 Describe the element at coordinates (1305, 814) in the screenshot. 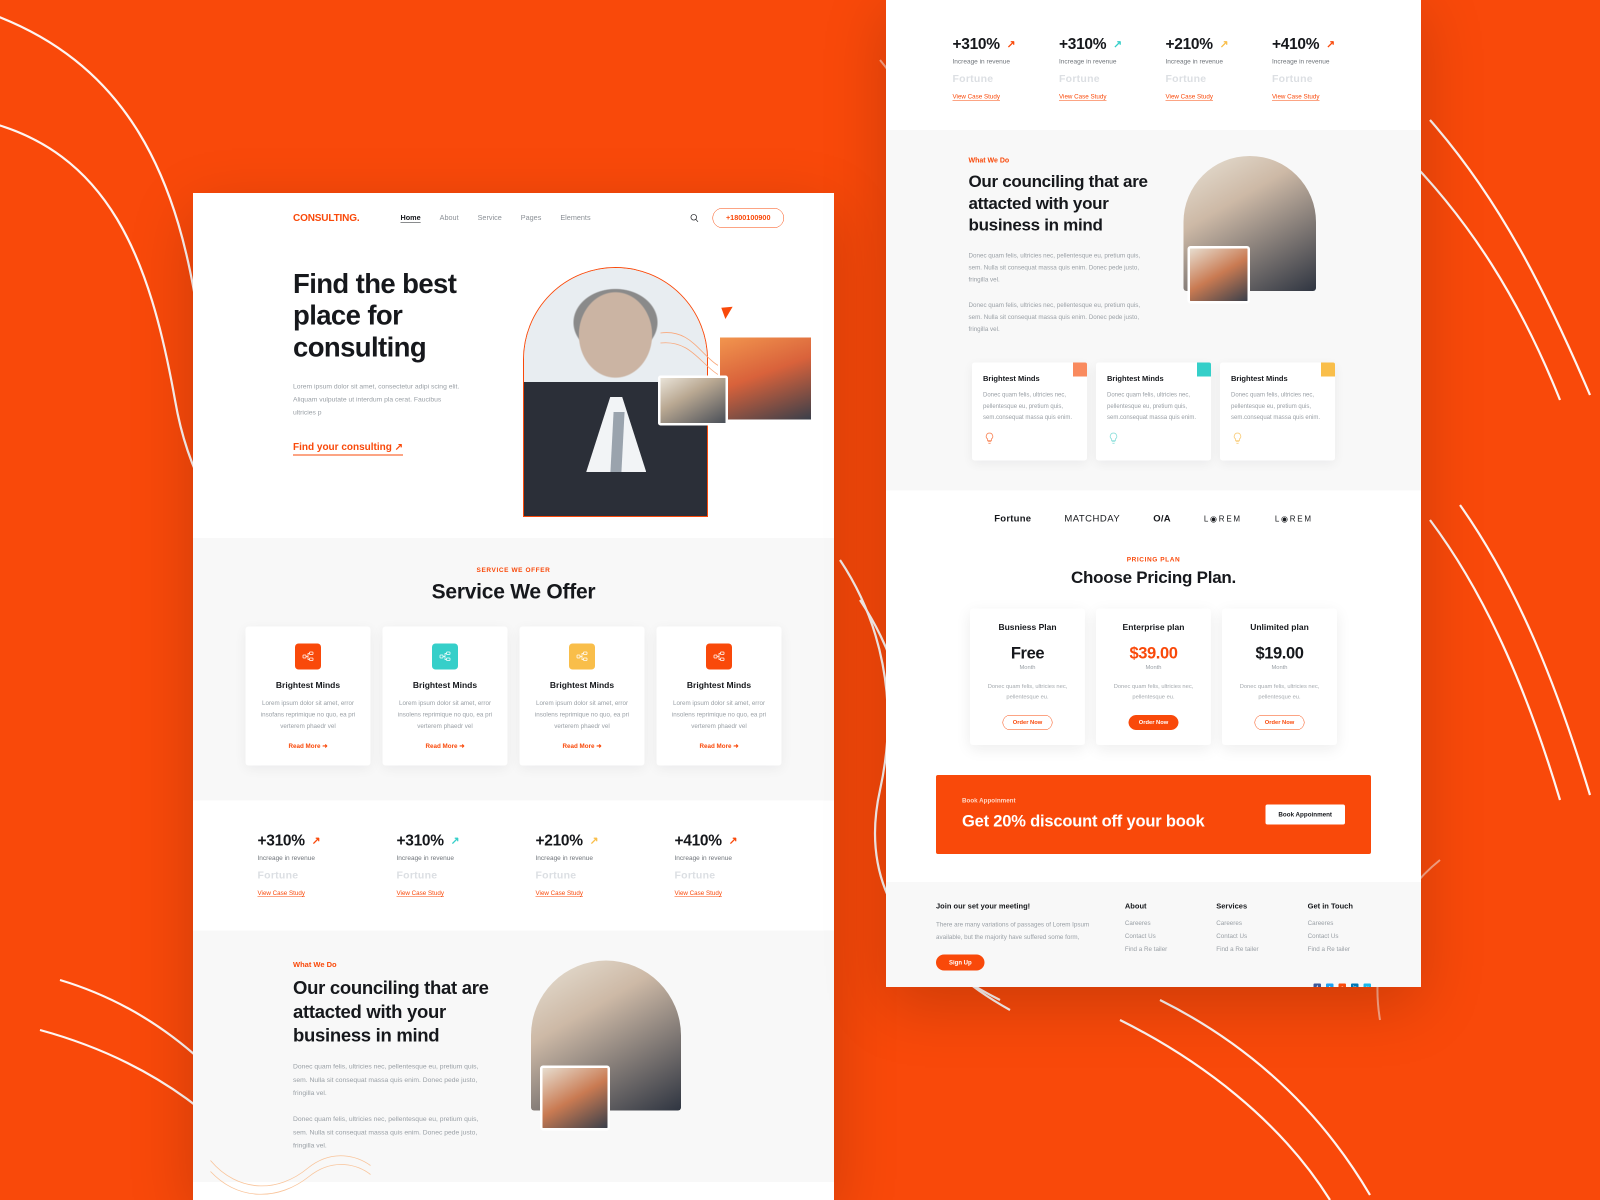

I see `book-appointment-button: Book Appoinment` at that location.